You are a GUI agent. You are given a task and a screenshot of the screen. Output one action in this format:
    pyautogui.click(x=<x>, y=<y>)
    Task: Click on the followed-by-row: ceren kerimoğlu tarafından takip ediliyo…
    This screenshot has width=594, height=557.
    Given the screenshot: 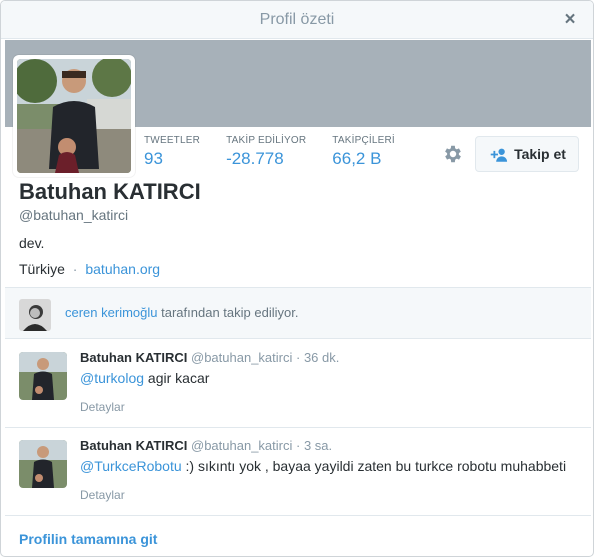 What is the action you would take?
    pyautogui.click(x=298, y=313)
    